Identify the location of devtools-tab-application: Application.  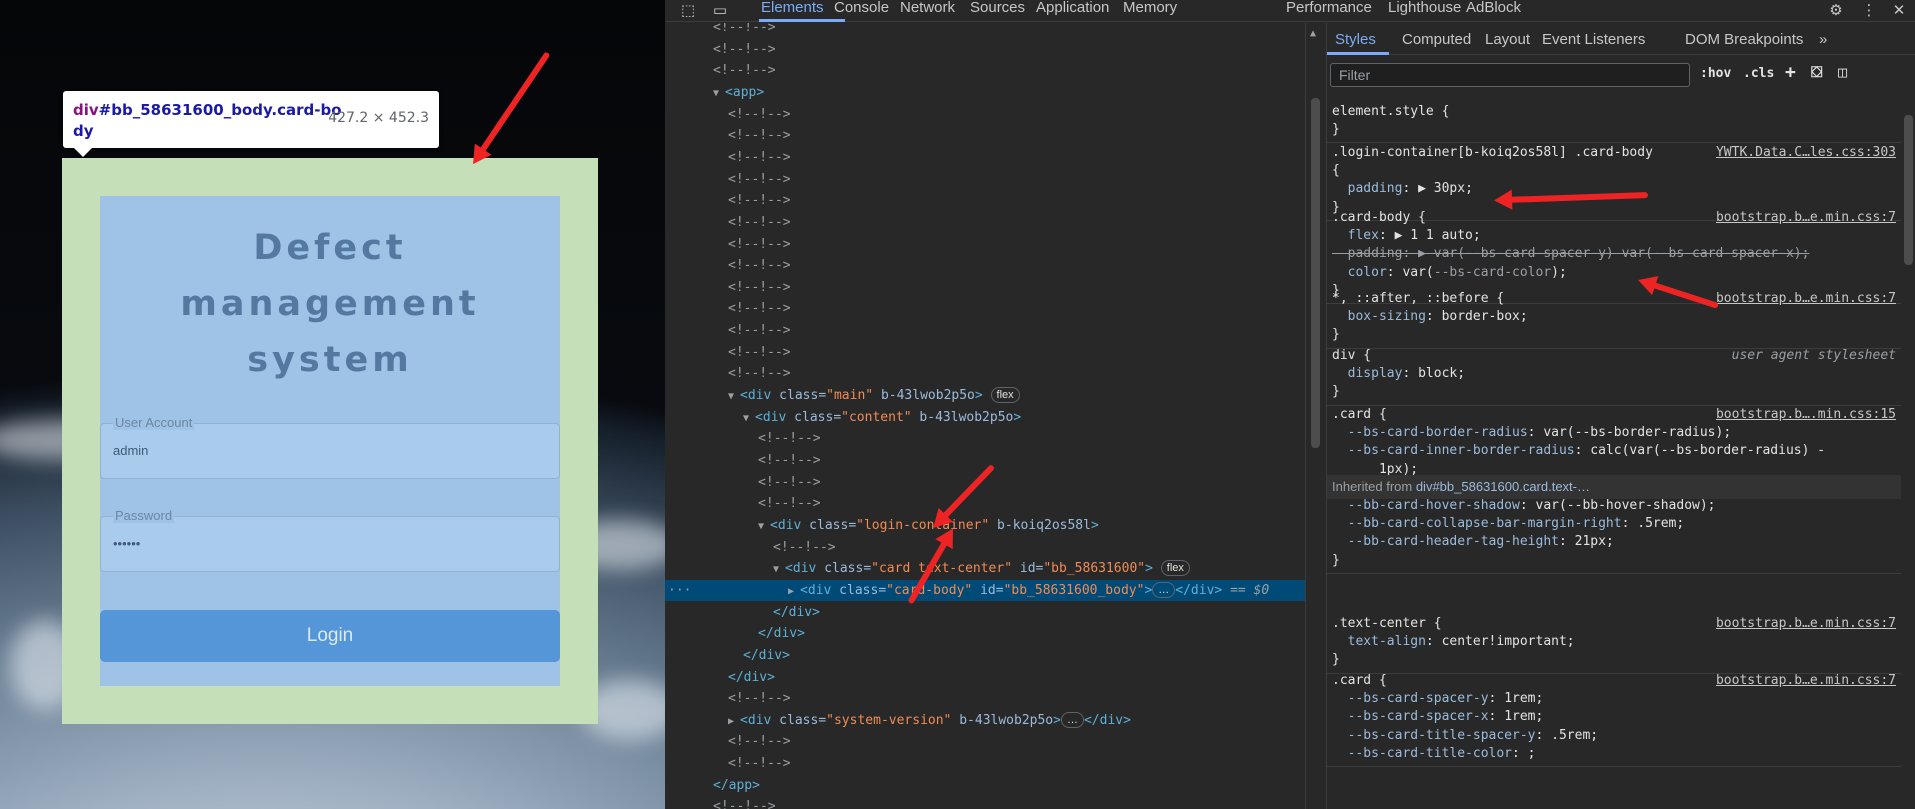
(1072, 11).